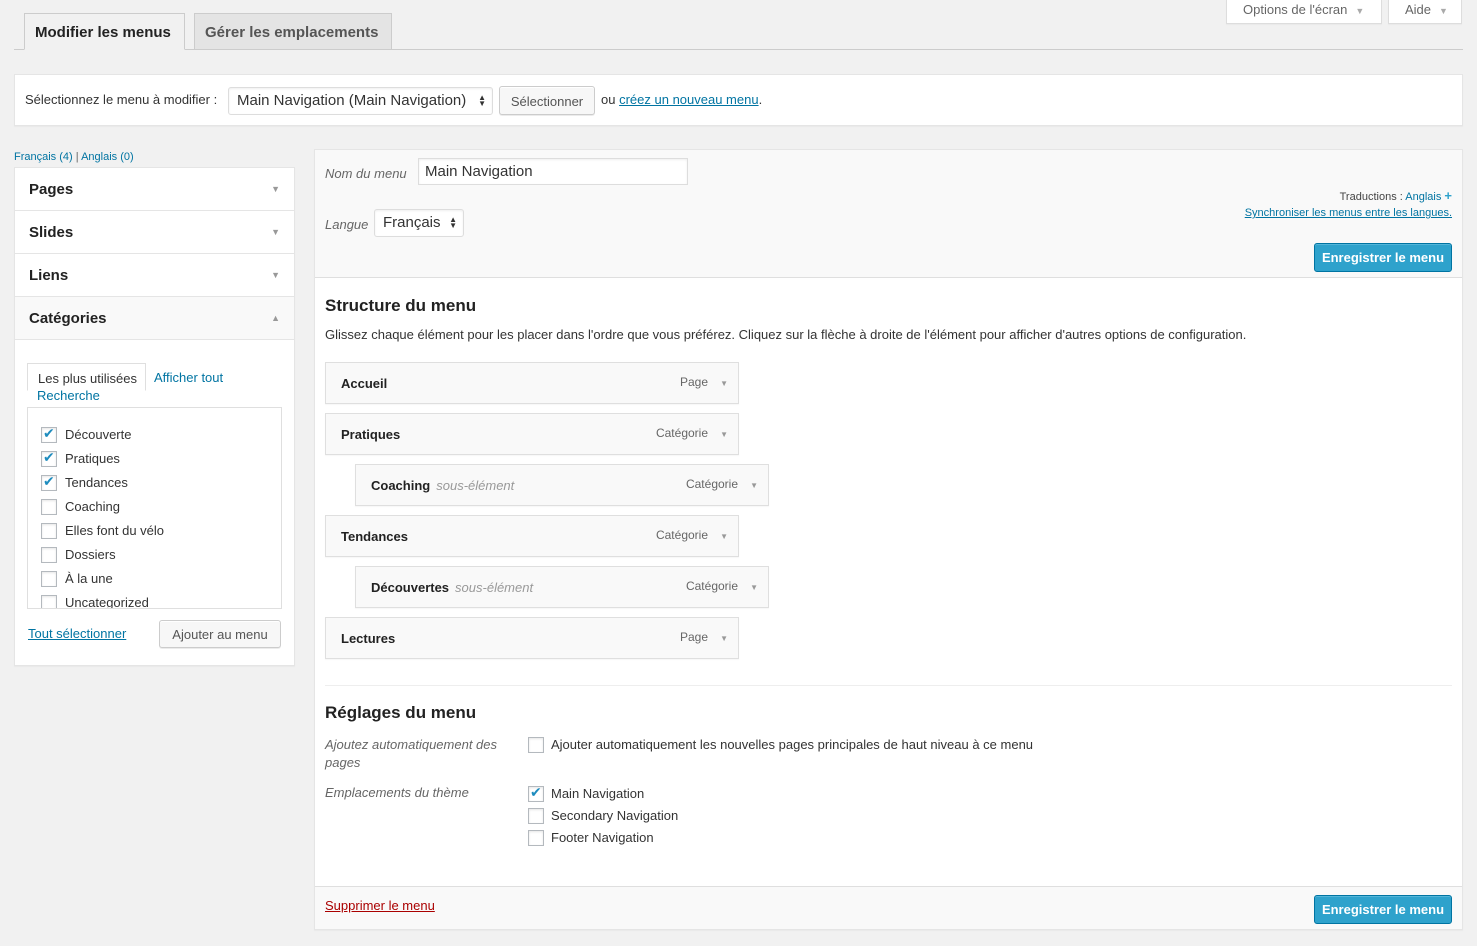 Image resolution: width=1477 pixels, height=946 pixels. I want to click on period: ., so click(760, 99).